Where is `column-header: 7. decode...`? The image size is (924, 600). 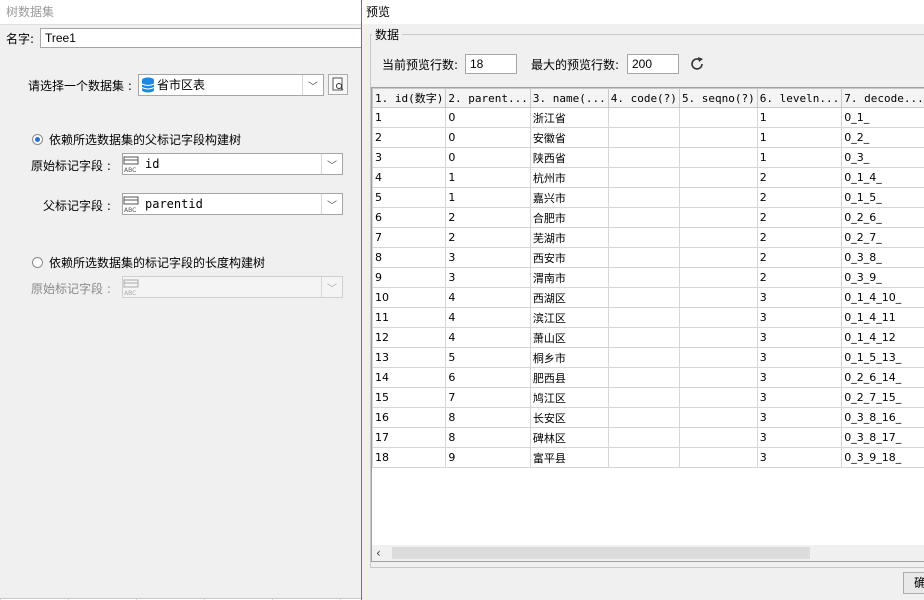
column-header: 7. decode... is located at coordinates (882, 98).